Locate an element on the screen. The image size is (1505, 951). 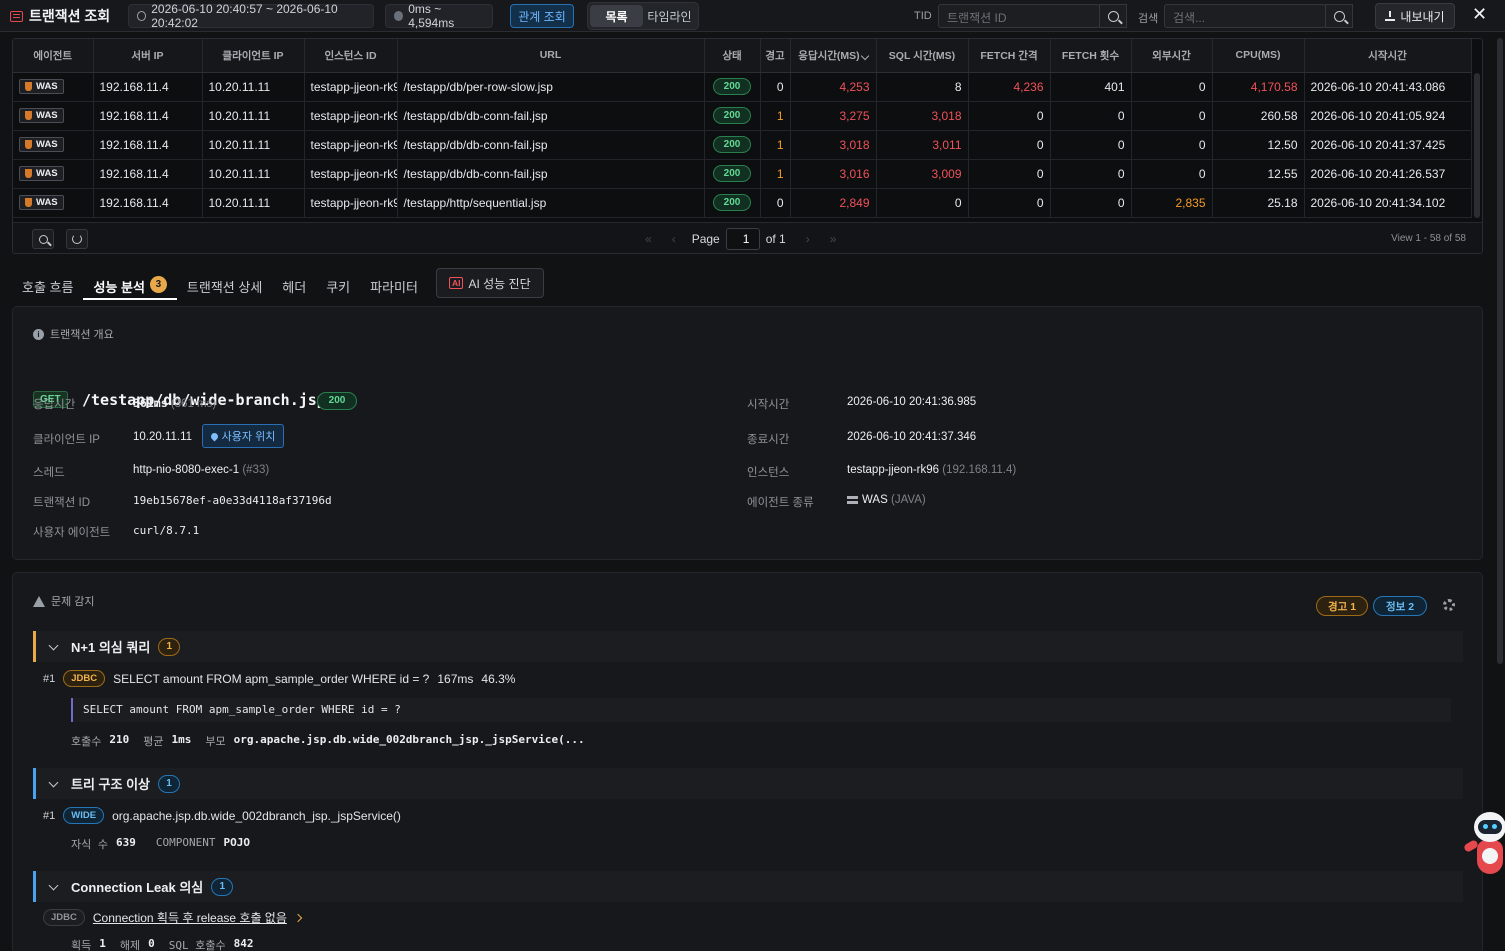
view-list-button: 목록 is located at coordinates (616, 16).